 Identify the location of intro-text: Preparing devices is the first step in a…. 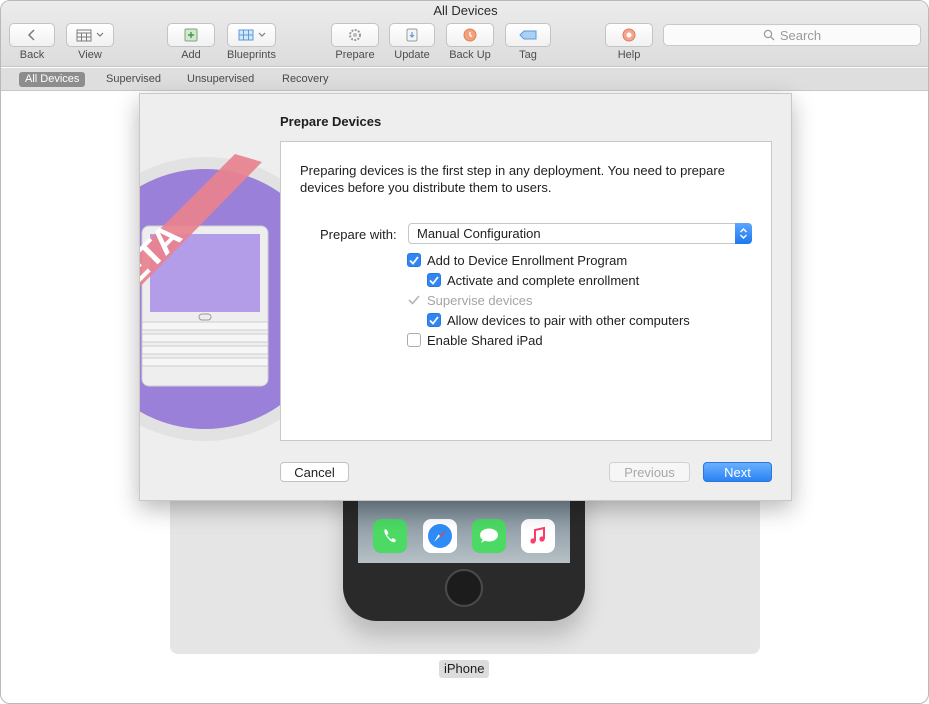
(512, 179).